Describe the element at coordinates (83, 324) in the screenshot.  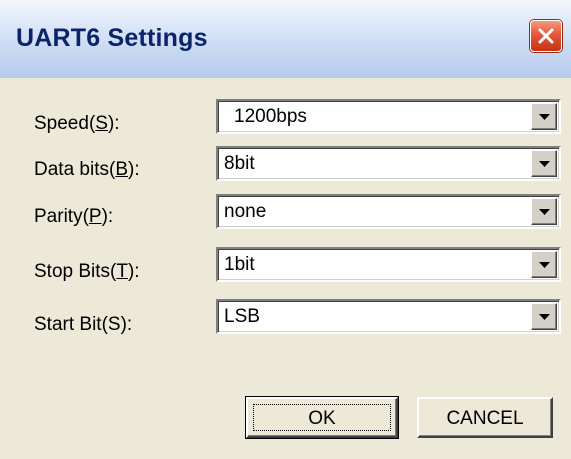
I see `start-bit-label: Start Bit(S):` at that location.